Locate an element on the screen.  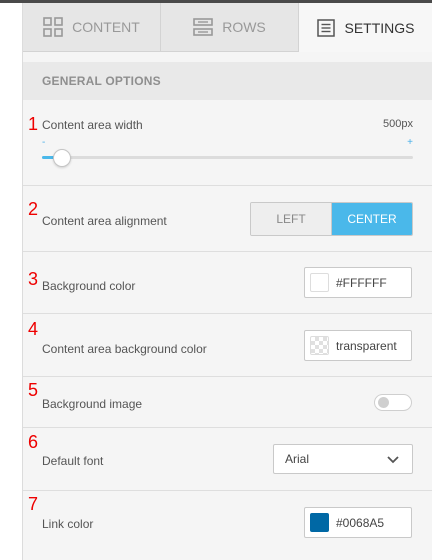
setting-content-width: 1 Content area width 500px - + is located at coordinates (227, 143).